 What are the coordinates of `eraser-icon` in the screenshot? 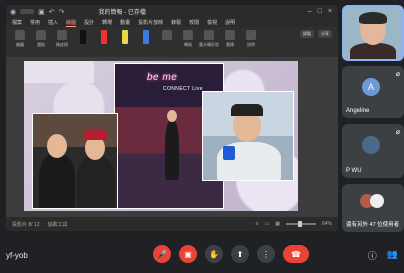 It's located at (62, 35).